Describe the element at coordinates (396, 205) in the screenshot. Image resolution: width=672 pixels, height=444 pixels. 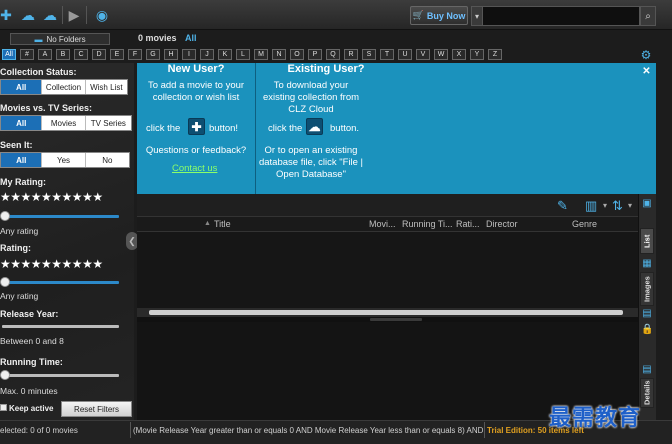
I see `list-toolbar` at that location.